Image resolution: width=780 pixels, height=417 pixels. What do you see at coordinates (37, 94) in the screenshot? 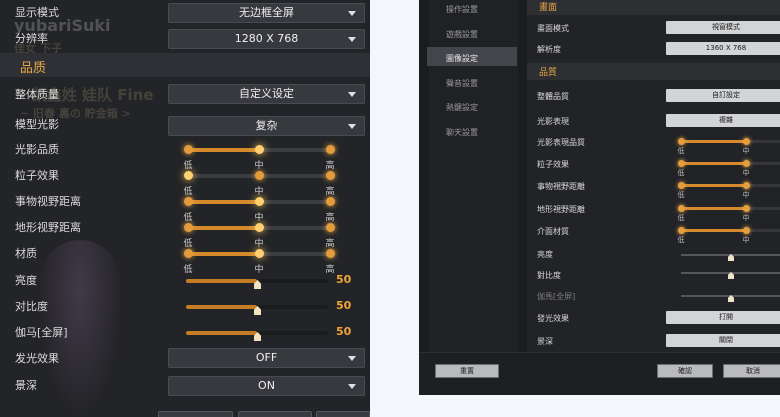
I see `overall-quality-label: 整体质量` at bounding box center [37, 94].